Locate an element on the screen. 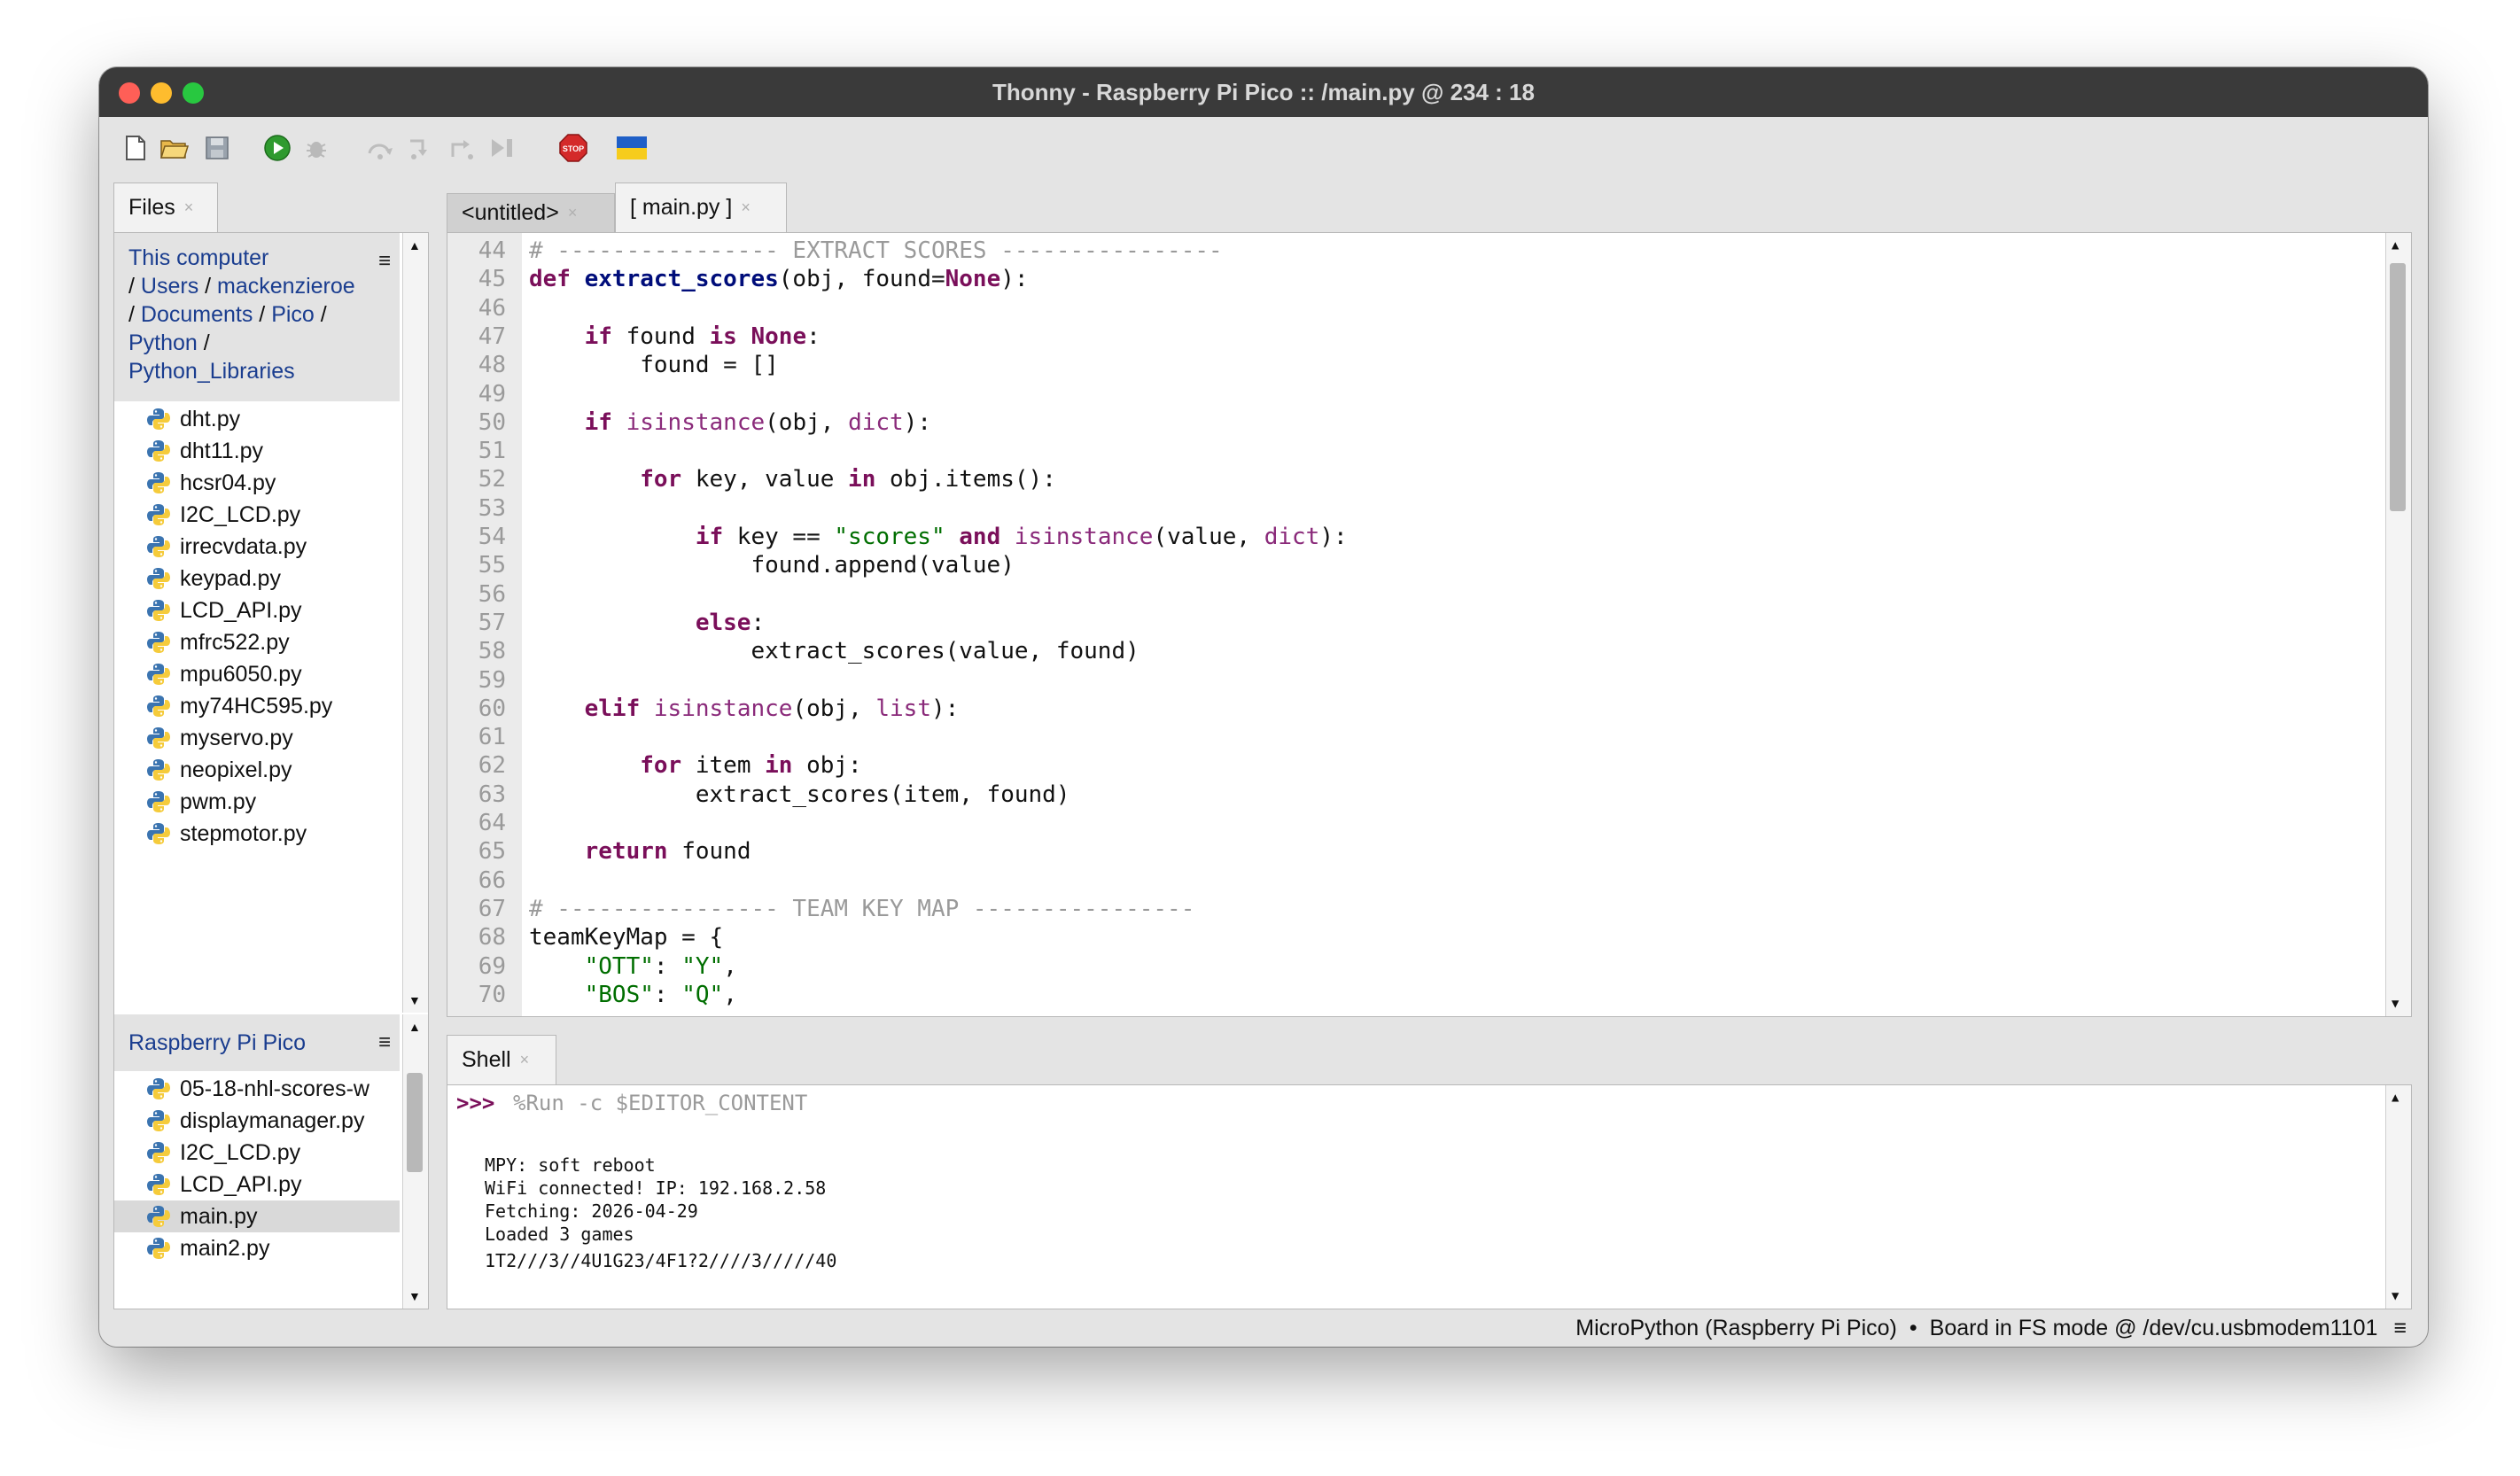 Image resolution: width=2520 pixels, height=1476 pixels. file-item: pwm.py is located at coordinates (257, 802).